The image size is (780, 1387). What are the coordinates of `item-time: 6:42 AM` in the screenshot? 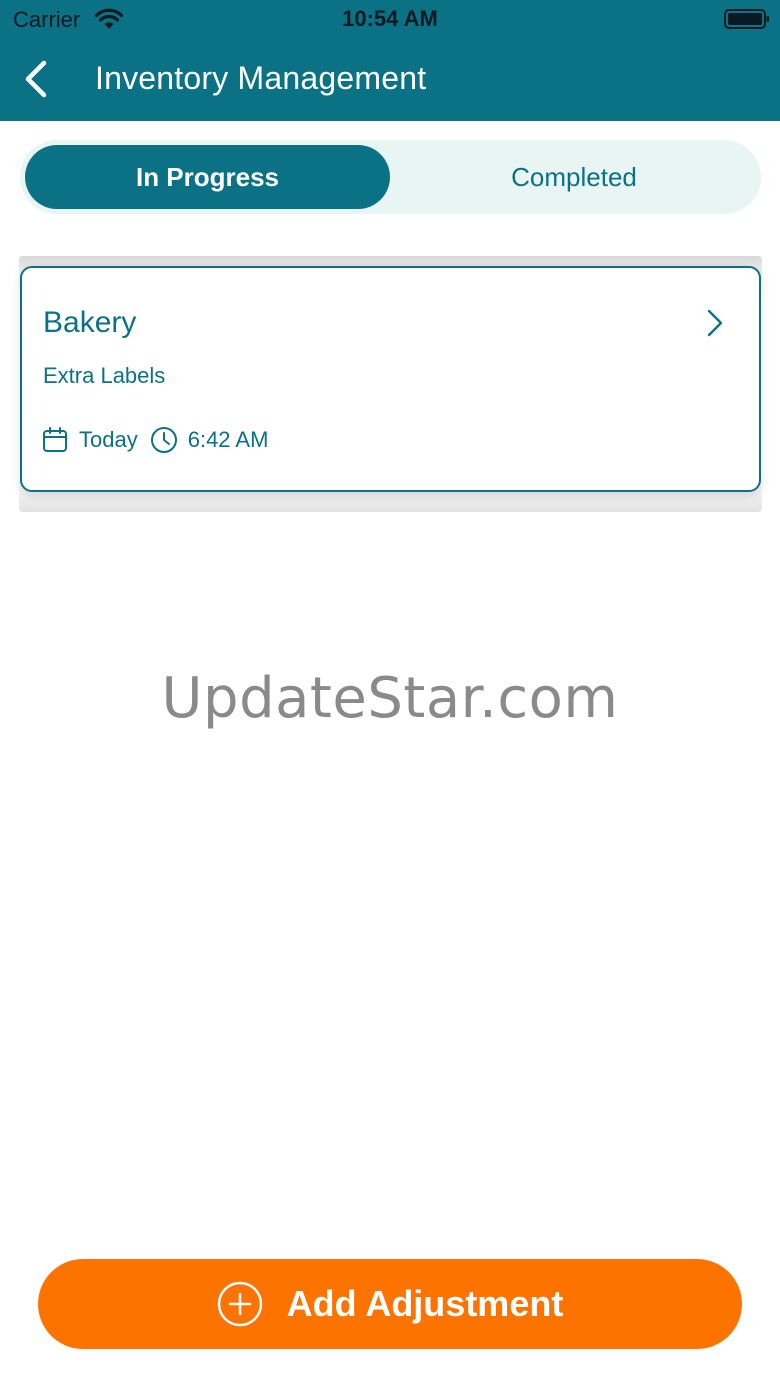 It's located at (228, 439).